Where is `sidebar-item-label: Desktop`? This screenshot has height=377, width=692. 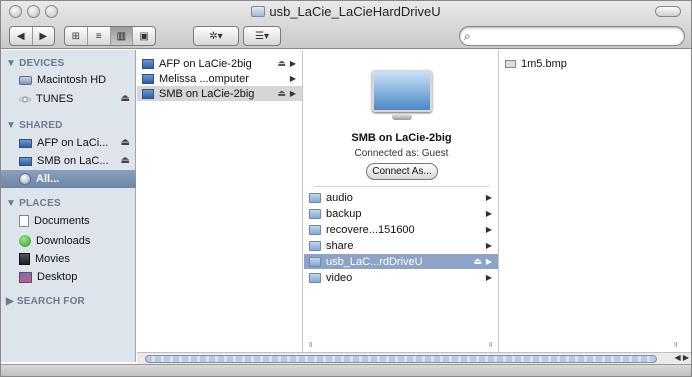 sidebar-item-label: Desktop is located at coordinates (57, 277).